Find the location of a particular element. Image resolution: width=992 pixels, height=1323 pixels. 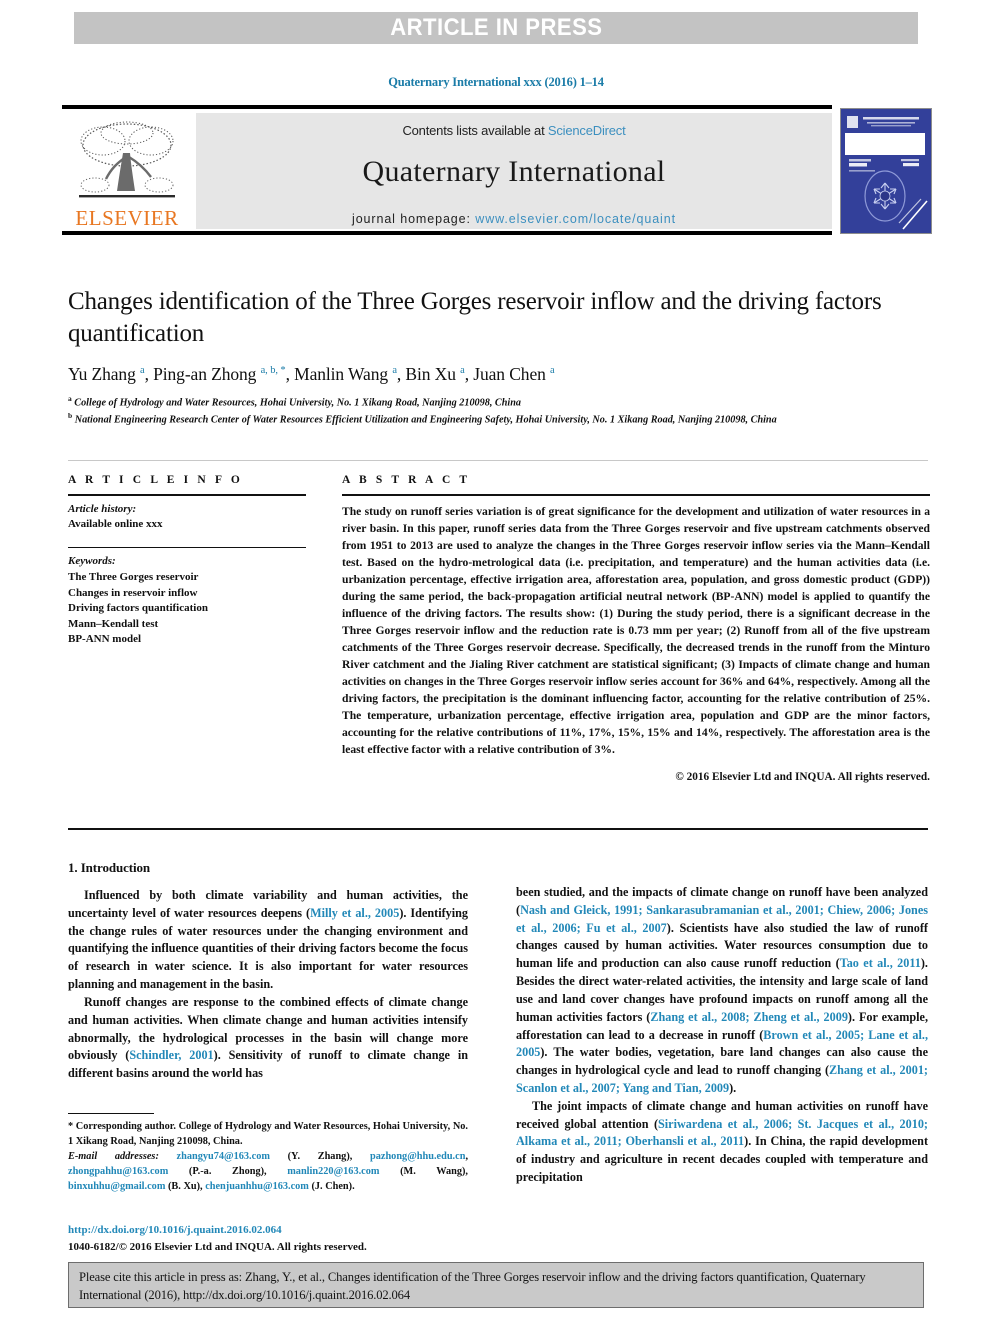

keyword-item: Mann–Kendall test is located at coordinates (113, 623).